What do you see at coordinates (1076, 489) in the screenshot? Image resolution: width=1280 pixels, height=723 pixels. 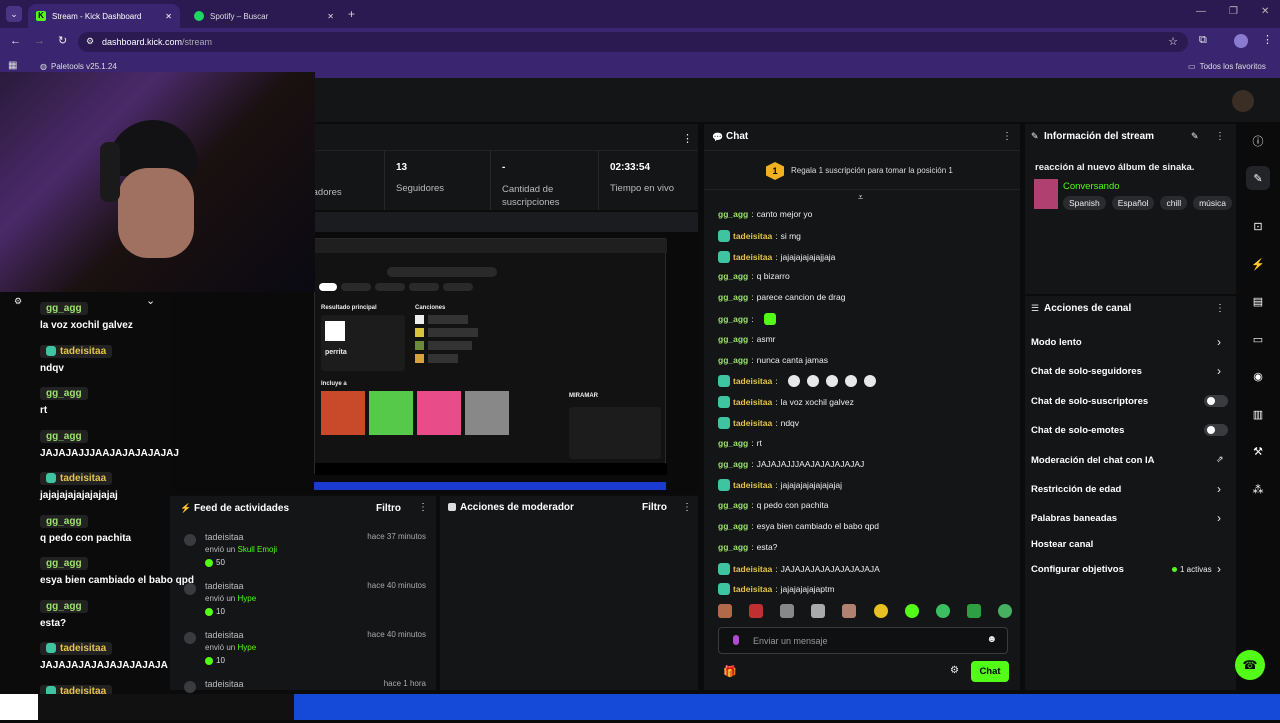 I see `setting-age-restriction: Restricción de edad` at bounding box center [1076, 489].